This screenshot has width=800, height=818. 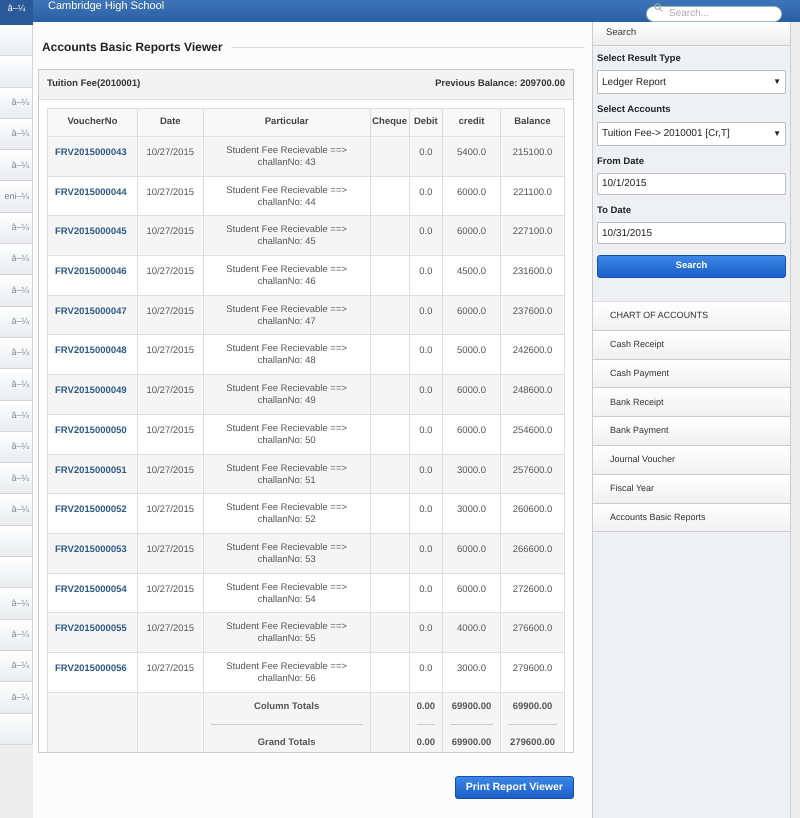 I want to click on voucher-link: FRV2015000052, so click(x=91, y=510).